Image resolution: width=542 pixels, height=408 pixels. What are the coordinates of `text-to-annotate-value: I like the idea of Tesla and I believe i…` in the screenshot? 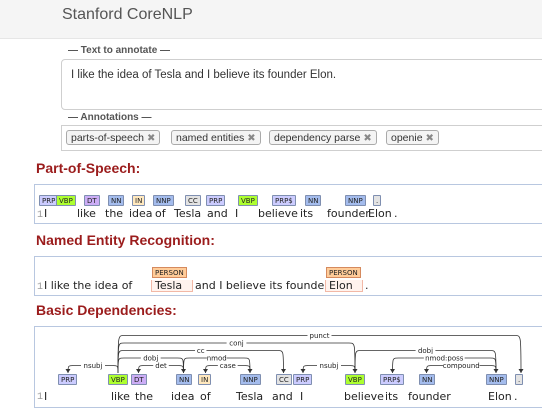 It's located at (204, 75).